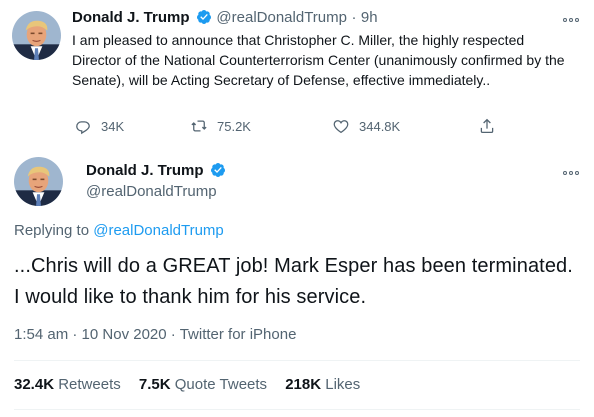  What do you see at coordinates (113, 126) in the screenshot?
I see `reply-count: 34K` at bounding box center [113, 126].